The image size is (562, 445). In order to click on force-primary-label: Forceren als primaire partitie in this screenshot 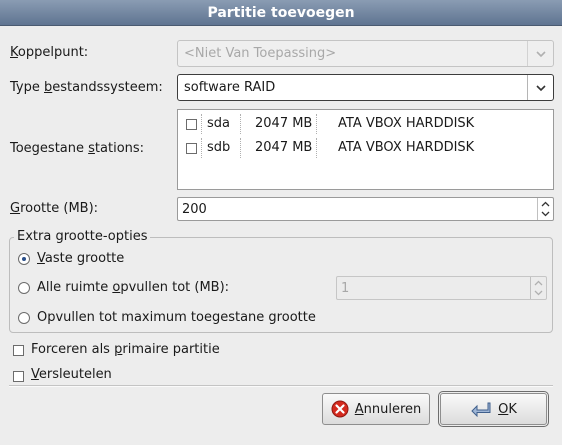, I will do `click(125, 349)`.